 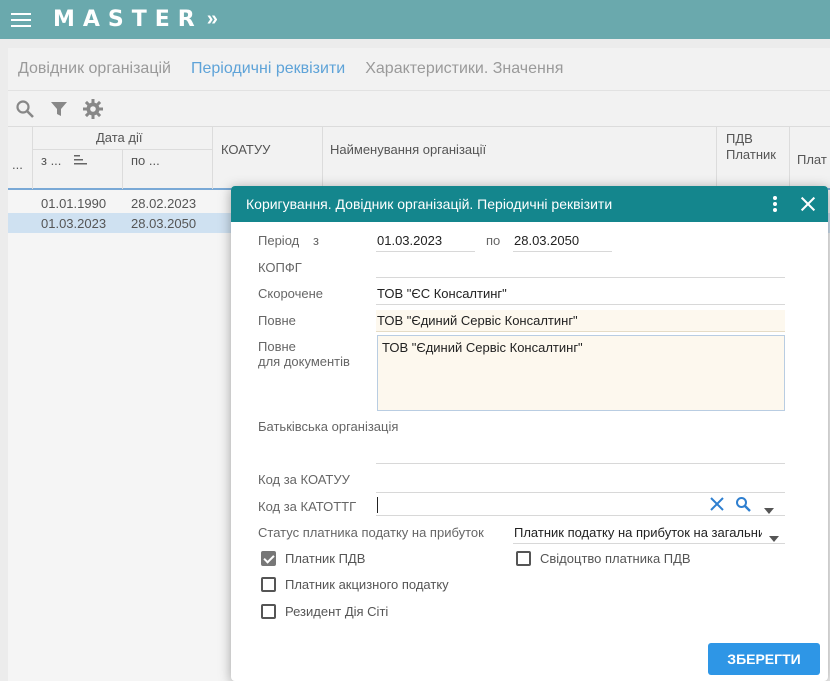 I want to click on period-label: Період, so click(x=279, y=240).